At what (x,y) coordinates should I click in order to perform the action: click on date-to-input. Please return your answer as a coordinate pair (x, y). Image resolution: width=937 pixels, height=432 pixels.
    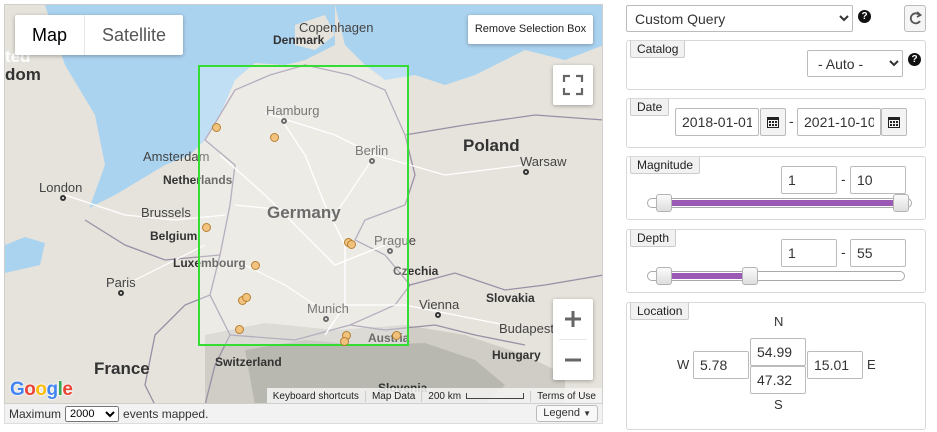
    Looking at the image, I should click on (839, 122).